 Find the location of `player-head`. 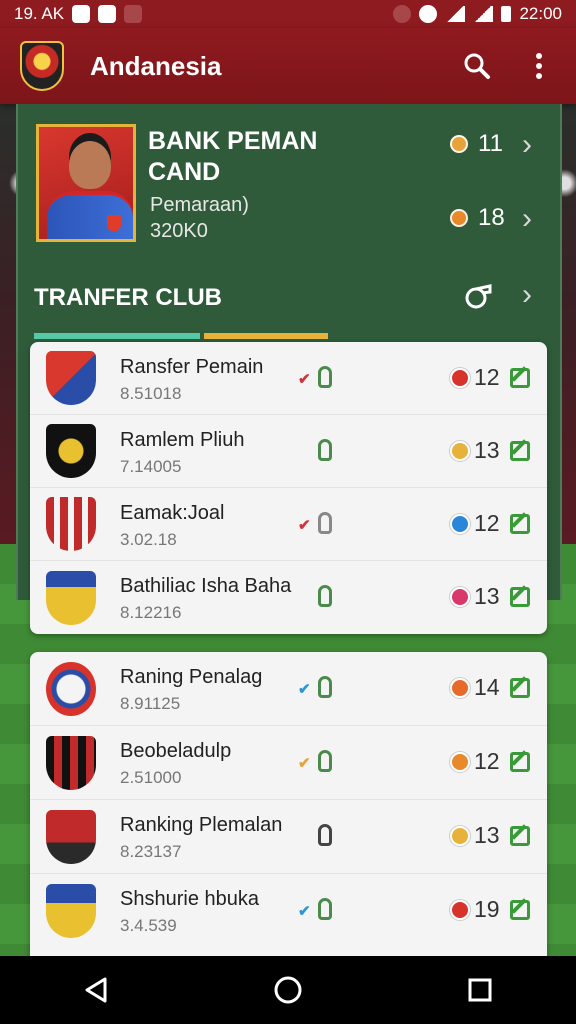

player-head is located at coordinates (90, 165).